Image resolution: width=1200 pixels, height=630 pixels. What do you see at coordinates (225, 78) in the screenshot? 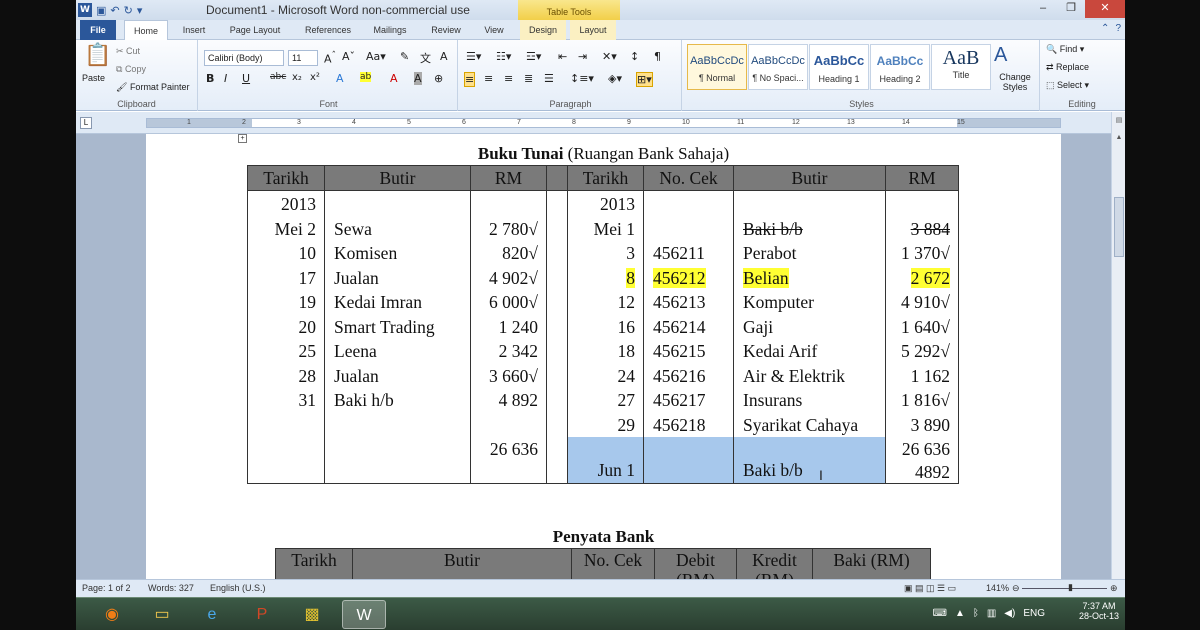
I see `italic-icon: I` at bounding box center [225, 78].